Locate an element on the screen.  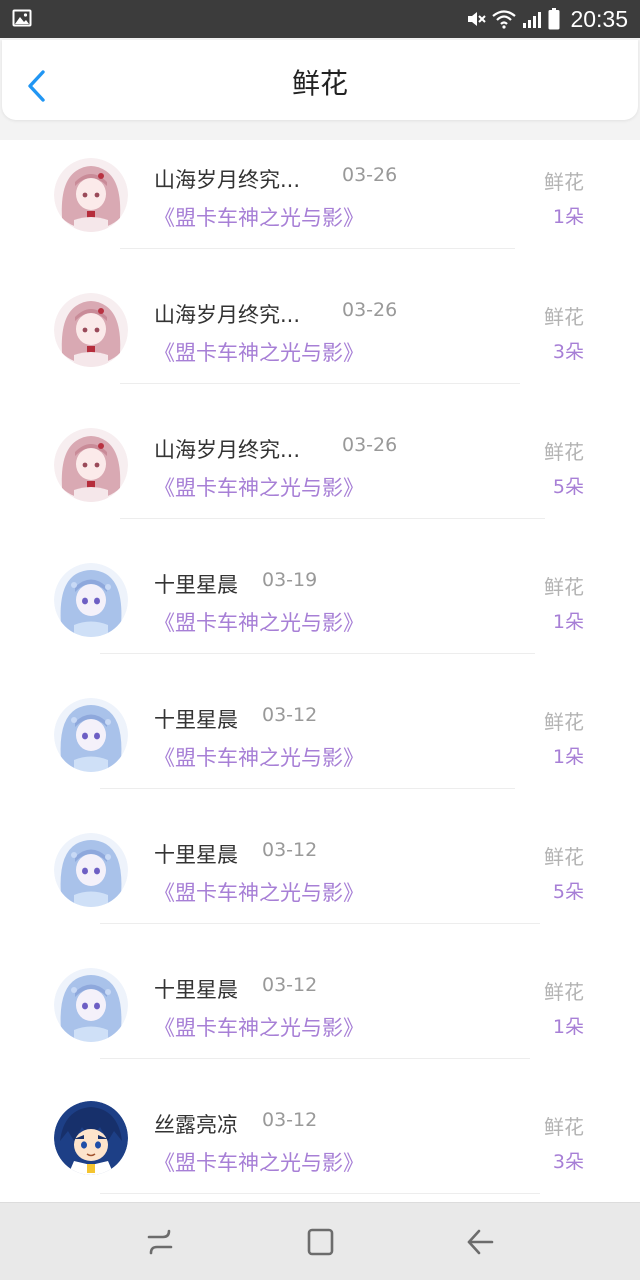
home-icon is located at coordinates (320, 1242).